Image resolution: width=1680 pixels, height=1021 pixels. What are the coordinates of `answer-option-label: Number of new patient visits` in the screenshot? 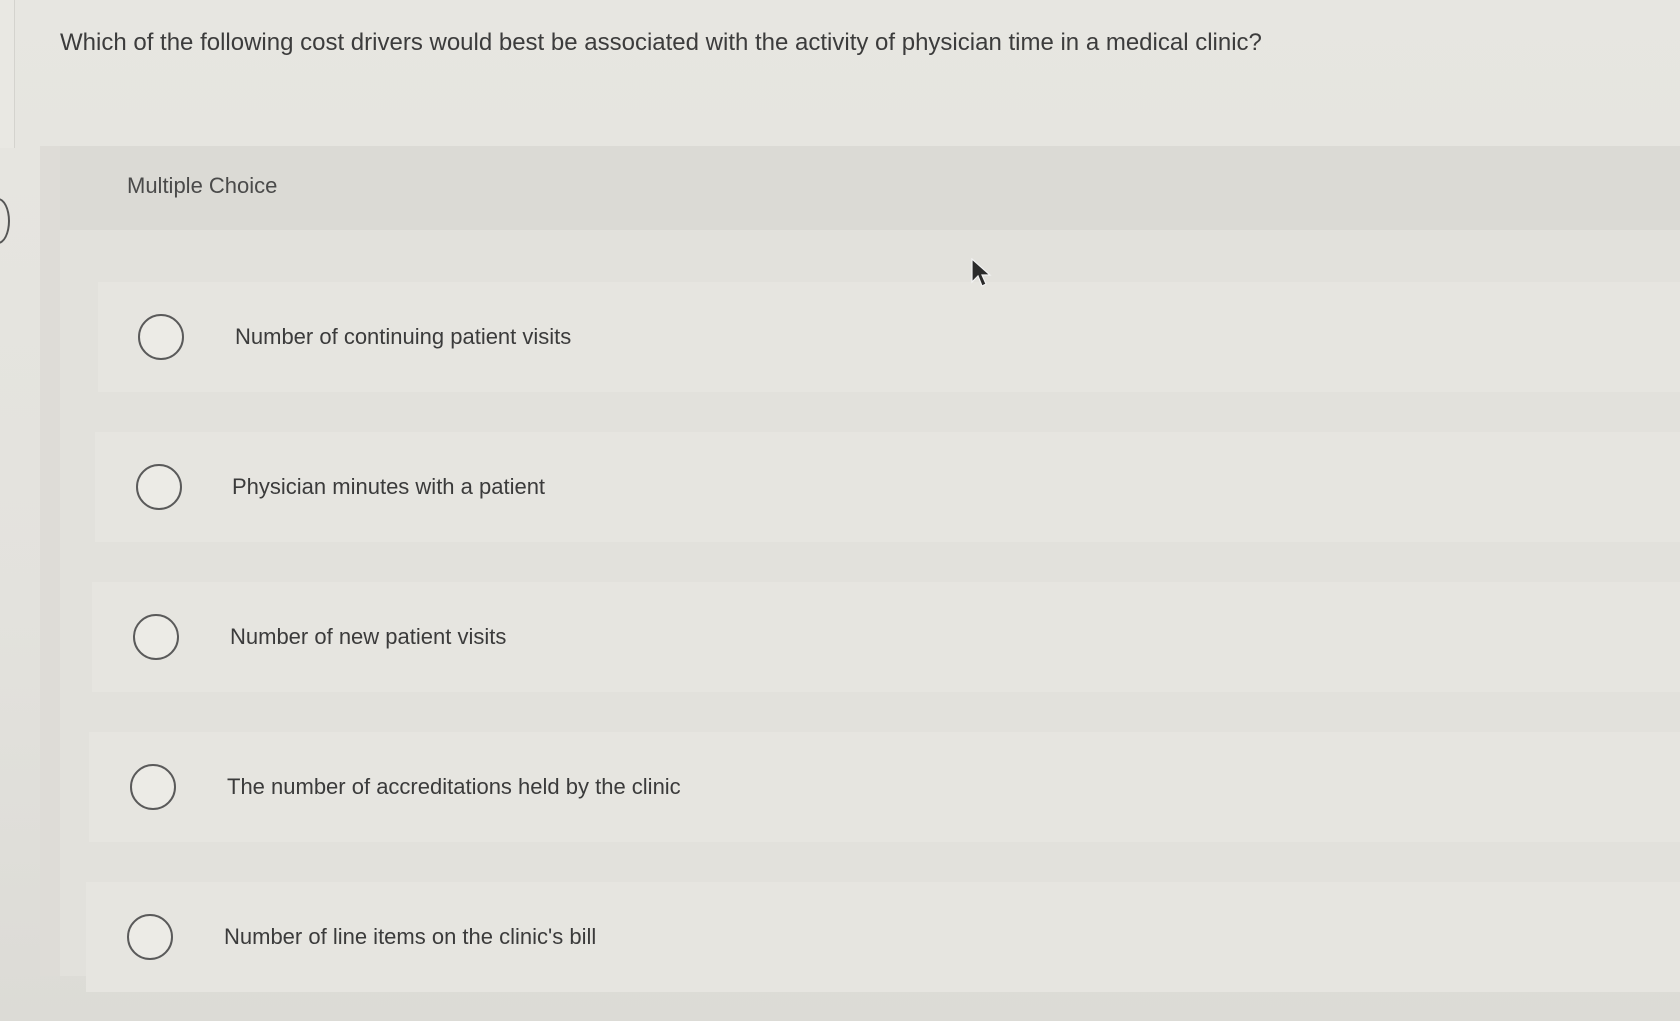 It's located at (368, 636).